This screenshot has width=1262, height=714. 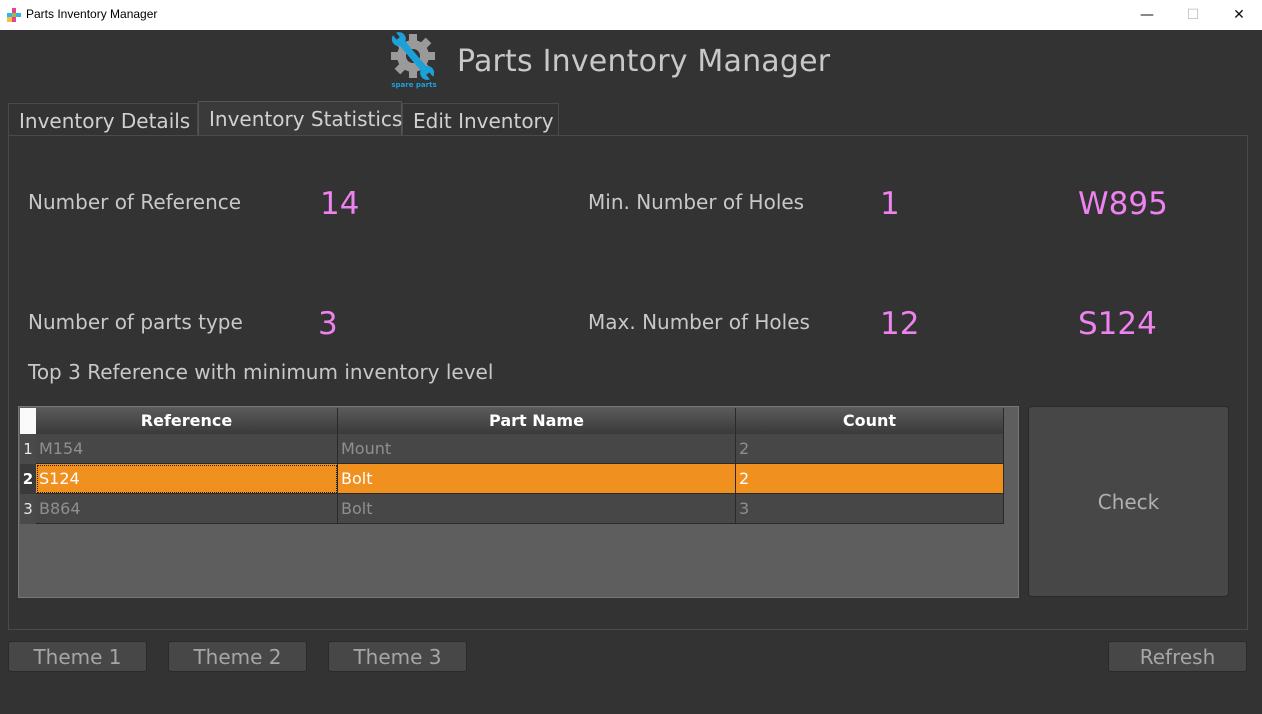 What do you see at coordinates (644, 61) in the screenshot?
I see `app-title: Parts Inventory Manager` at bounding box center [644, 61].